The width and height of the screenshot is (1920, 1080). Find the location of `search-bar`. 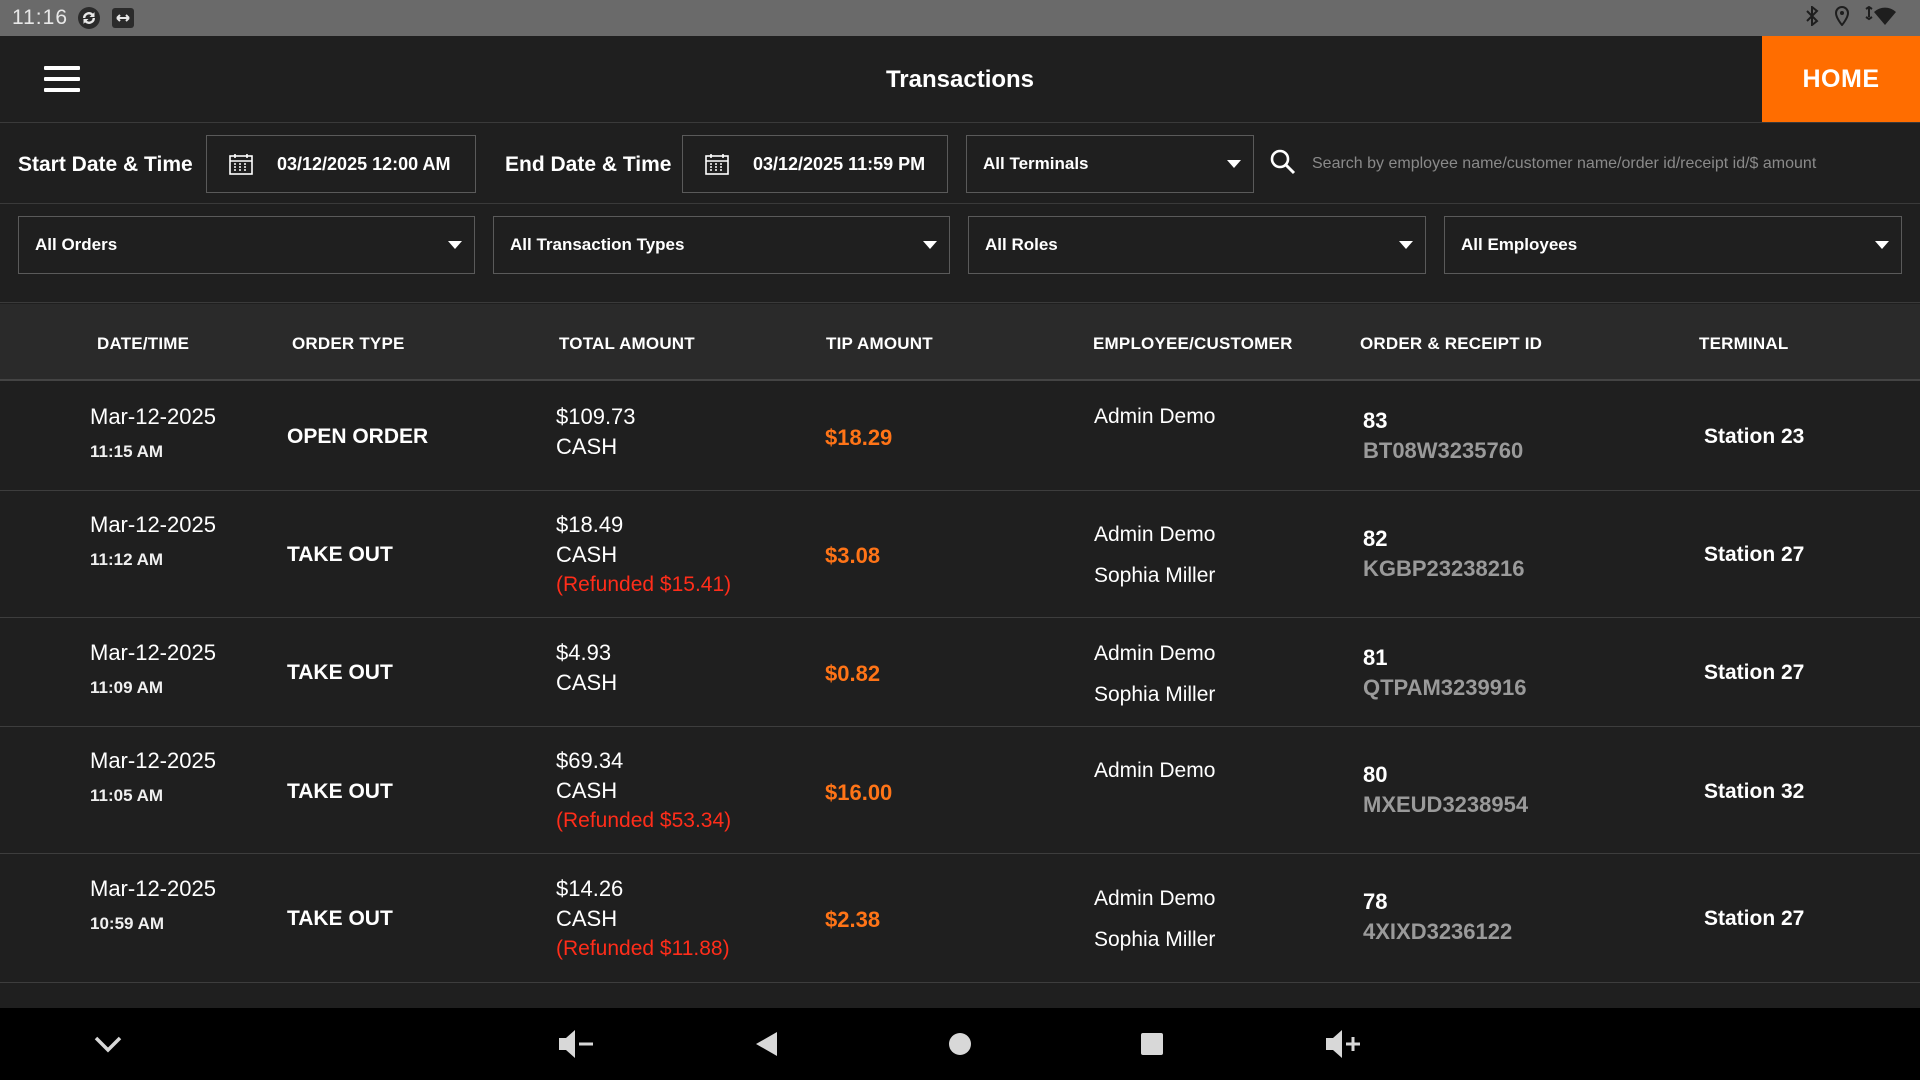

search-bar is located at coordinates (1595, 164).